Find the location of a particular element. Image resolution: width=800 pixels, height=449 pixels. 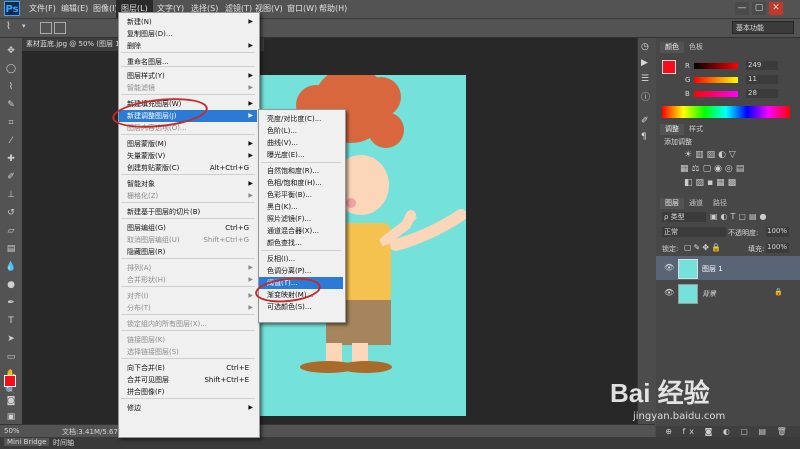

add-selection-icon is located at coordinates (60, 28).